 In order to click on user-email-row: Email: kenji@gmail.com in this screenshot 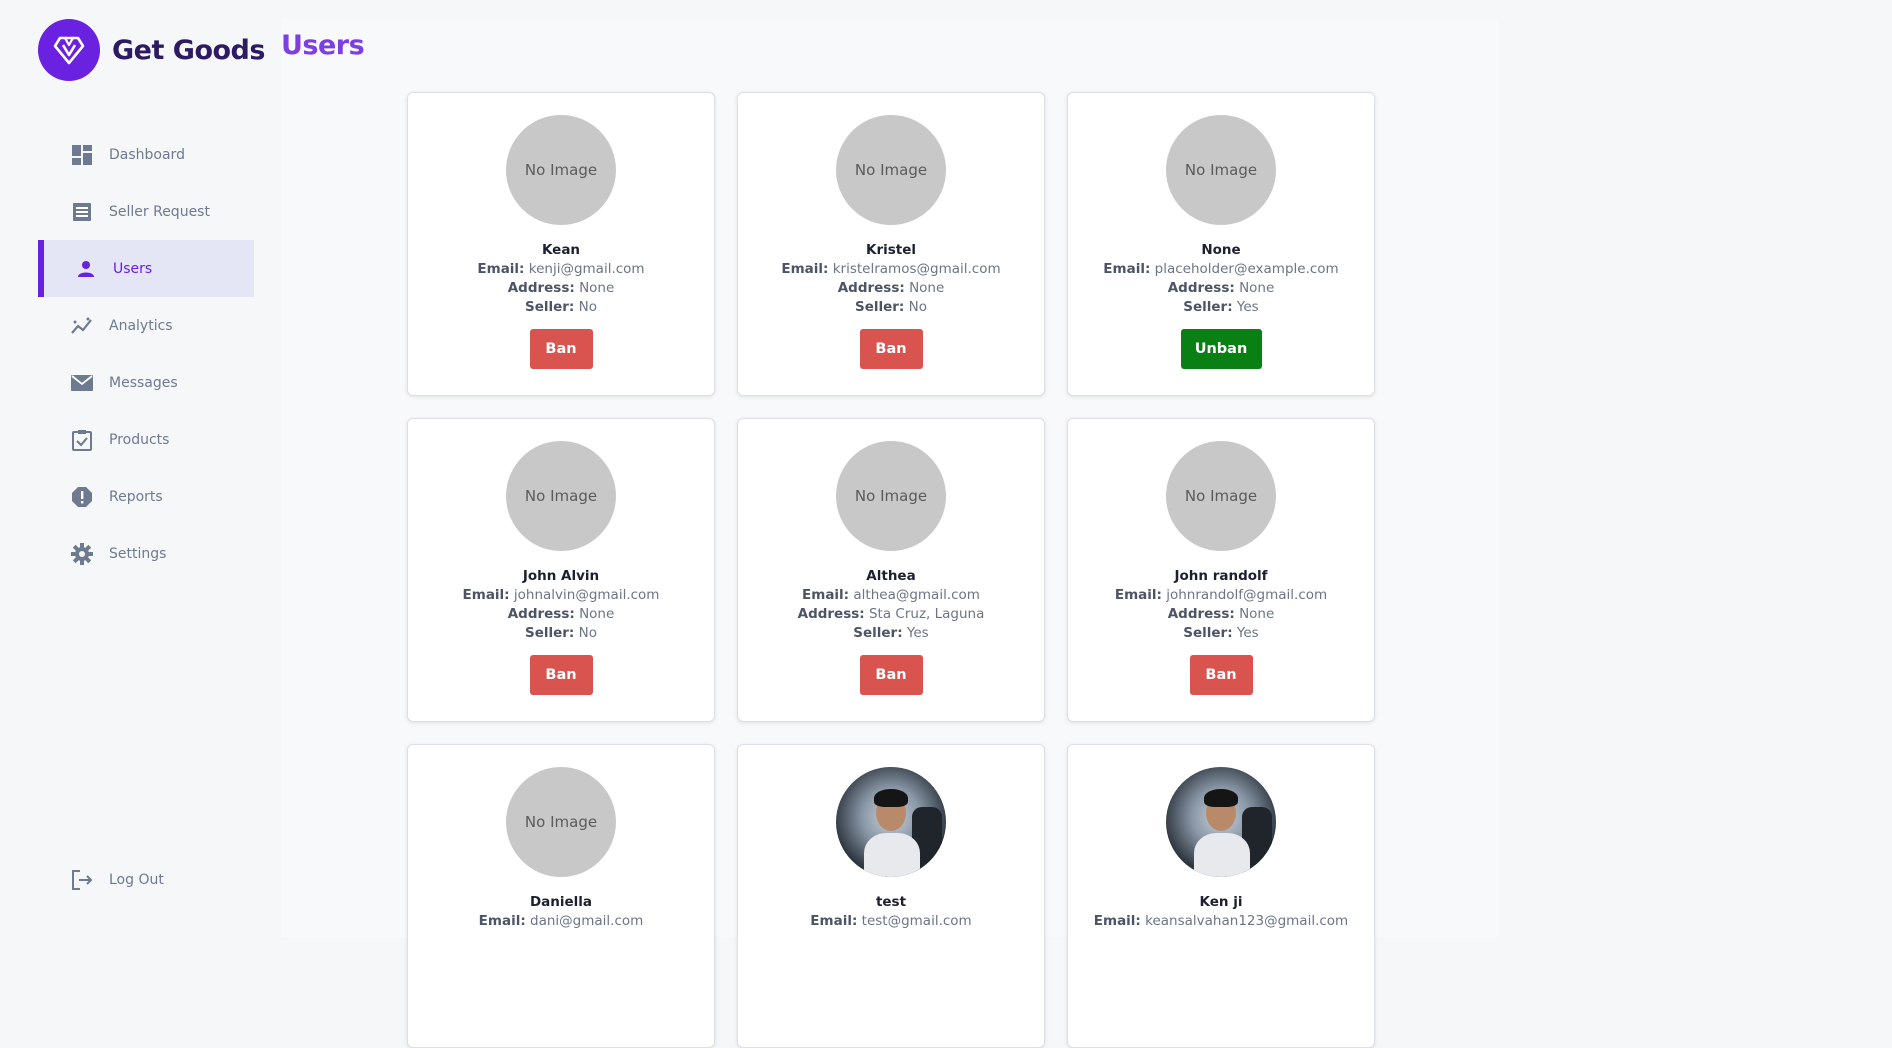, I will do `click(560, 269)`.